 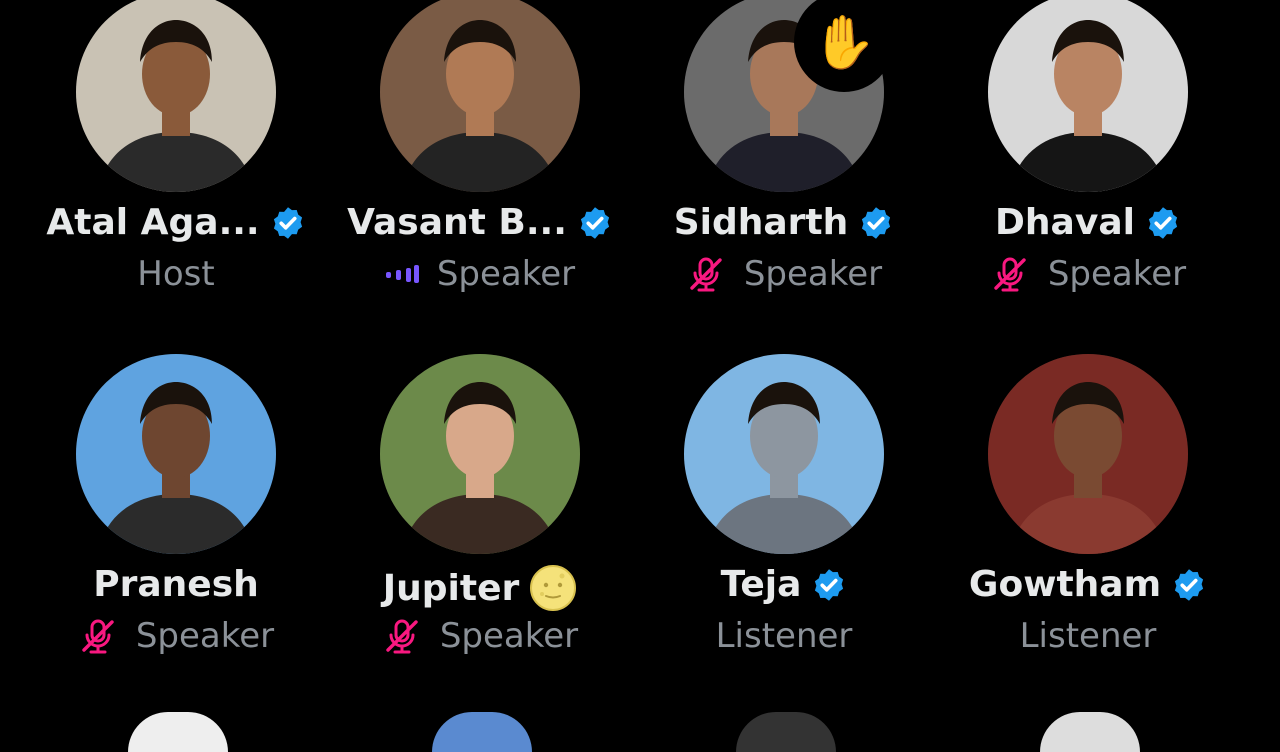 I want to click on participant-name: Dhaval, so click(x=1065, y=222).